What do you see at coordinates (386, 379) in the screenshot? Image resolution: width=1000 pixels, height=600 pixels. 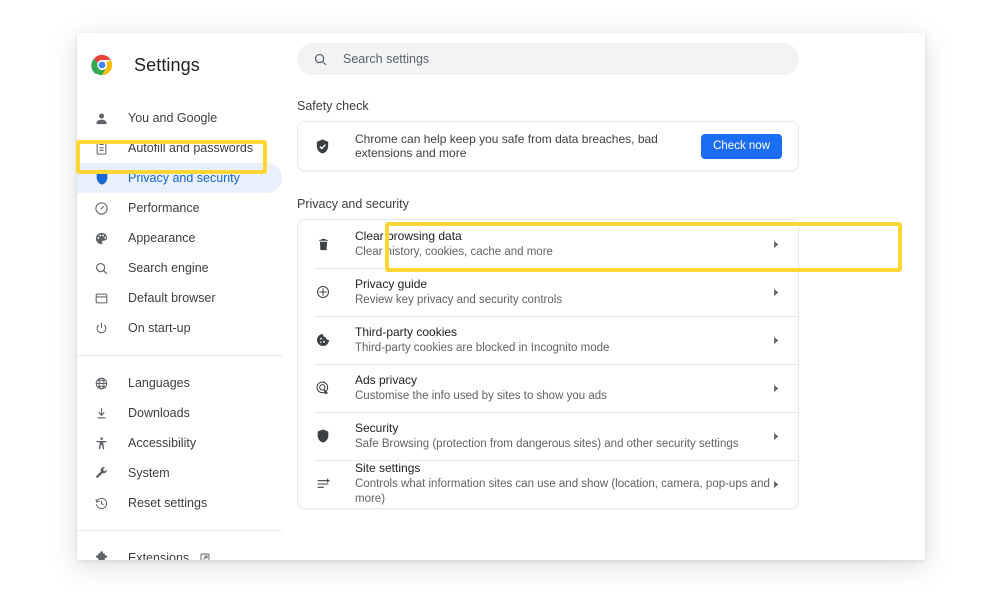 I see `setting-row-title: Ads privacy` at bounding box center [386, 379].